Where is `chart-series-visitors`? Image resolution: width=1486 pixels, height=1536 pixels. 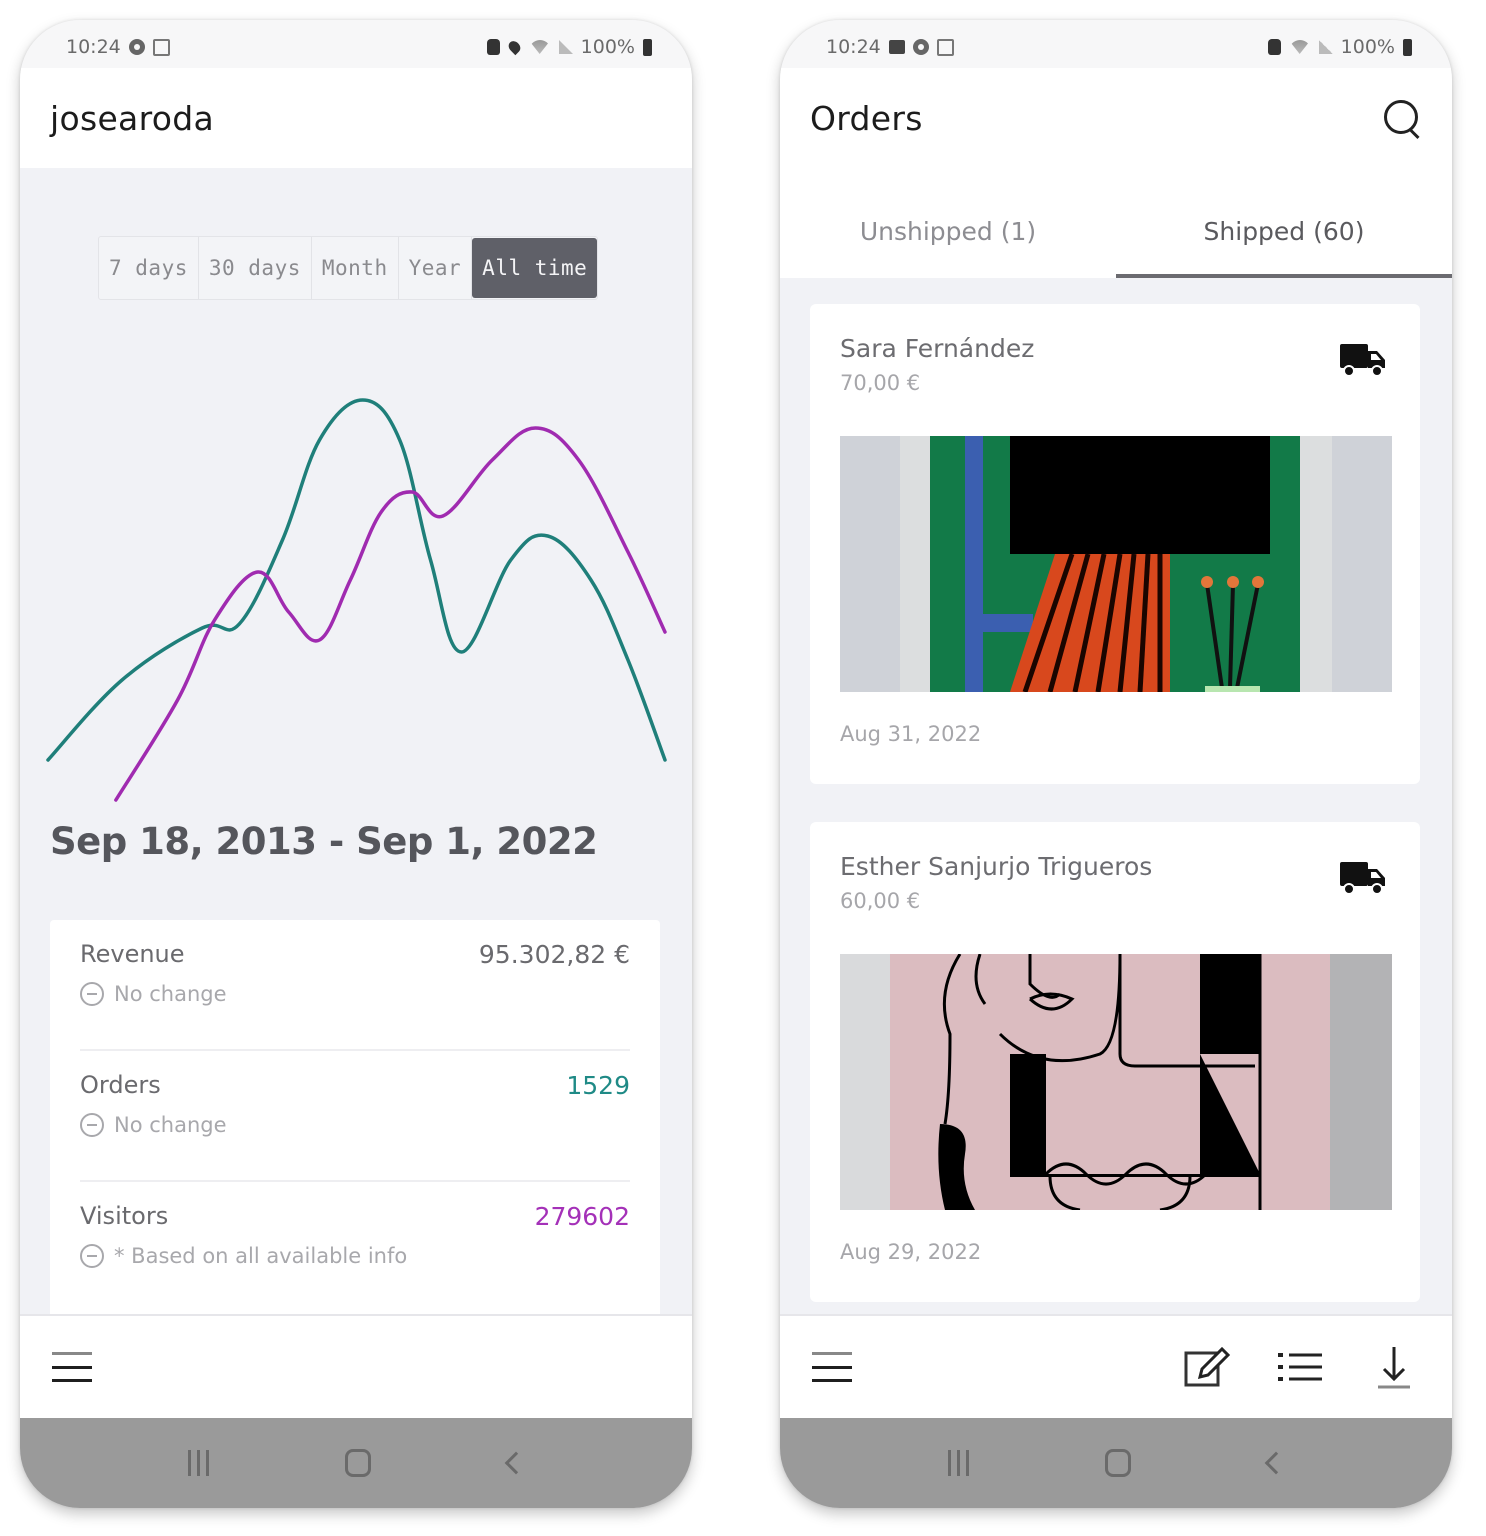 chart-series-visitors is located at coordinates (390, 614).